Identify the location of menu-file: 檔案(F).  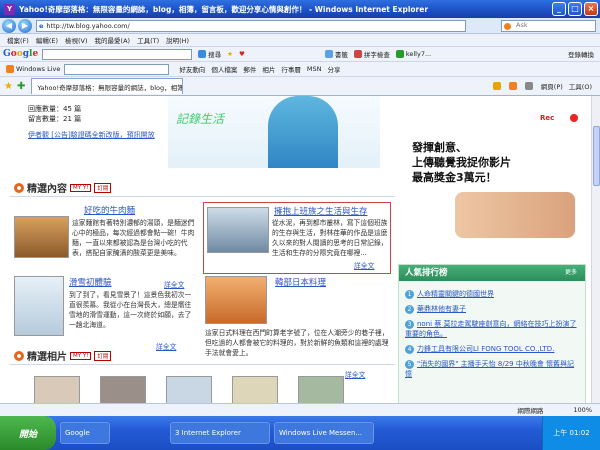
(18, 40).